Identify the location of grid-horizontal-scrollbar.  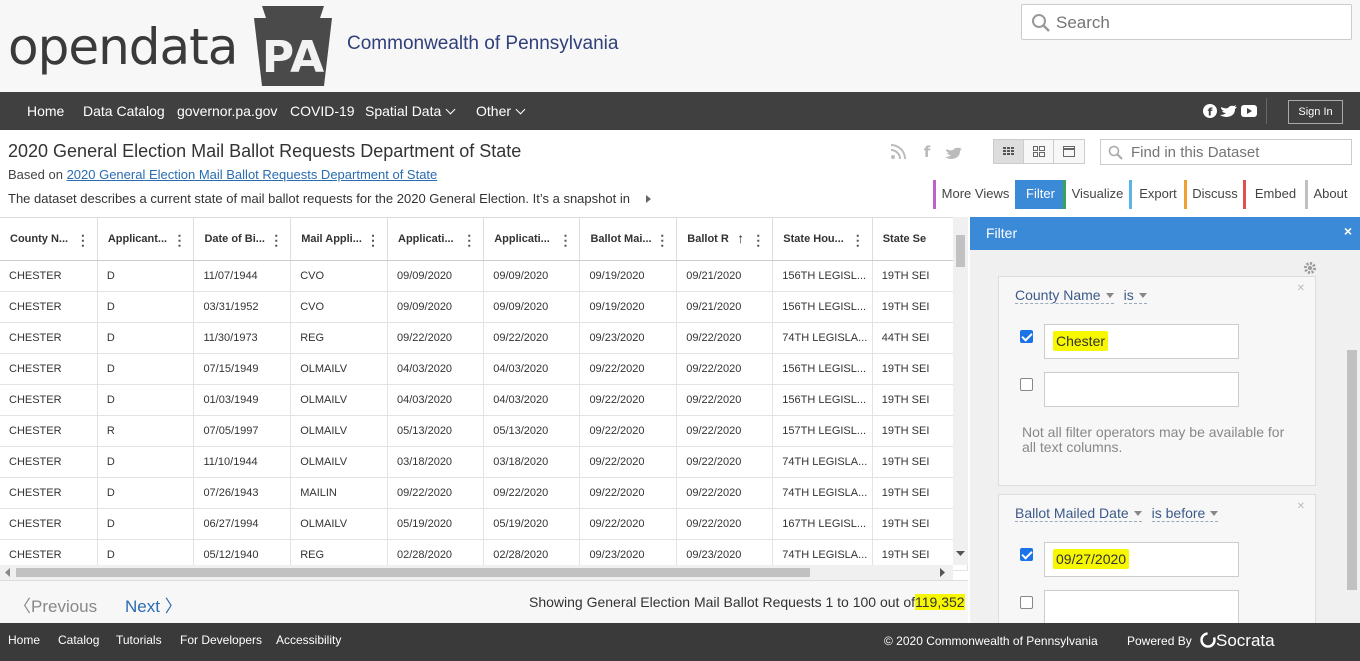
(476, 572).